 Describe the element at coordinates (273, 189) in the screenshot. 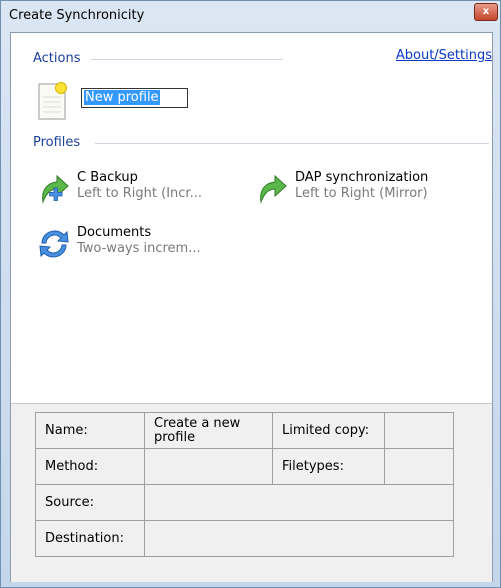

I see `arrow-icon` at that location.